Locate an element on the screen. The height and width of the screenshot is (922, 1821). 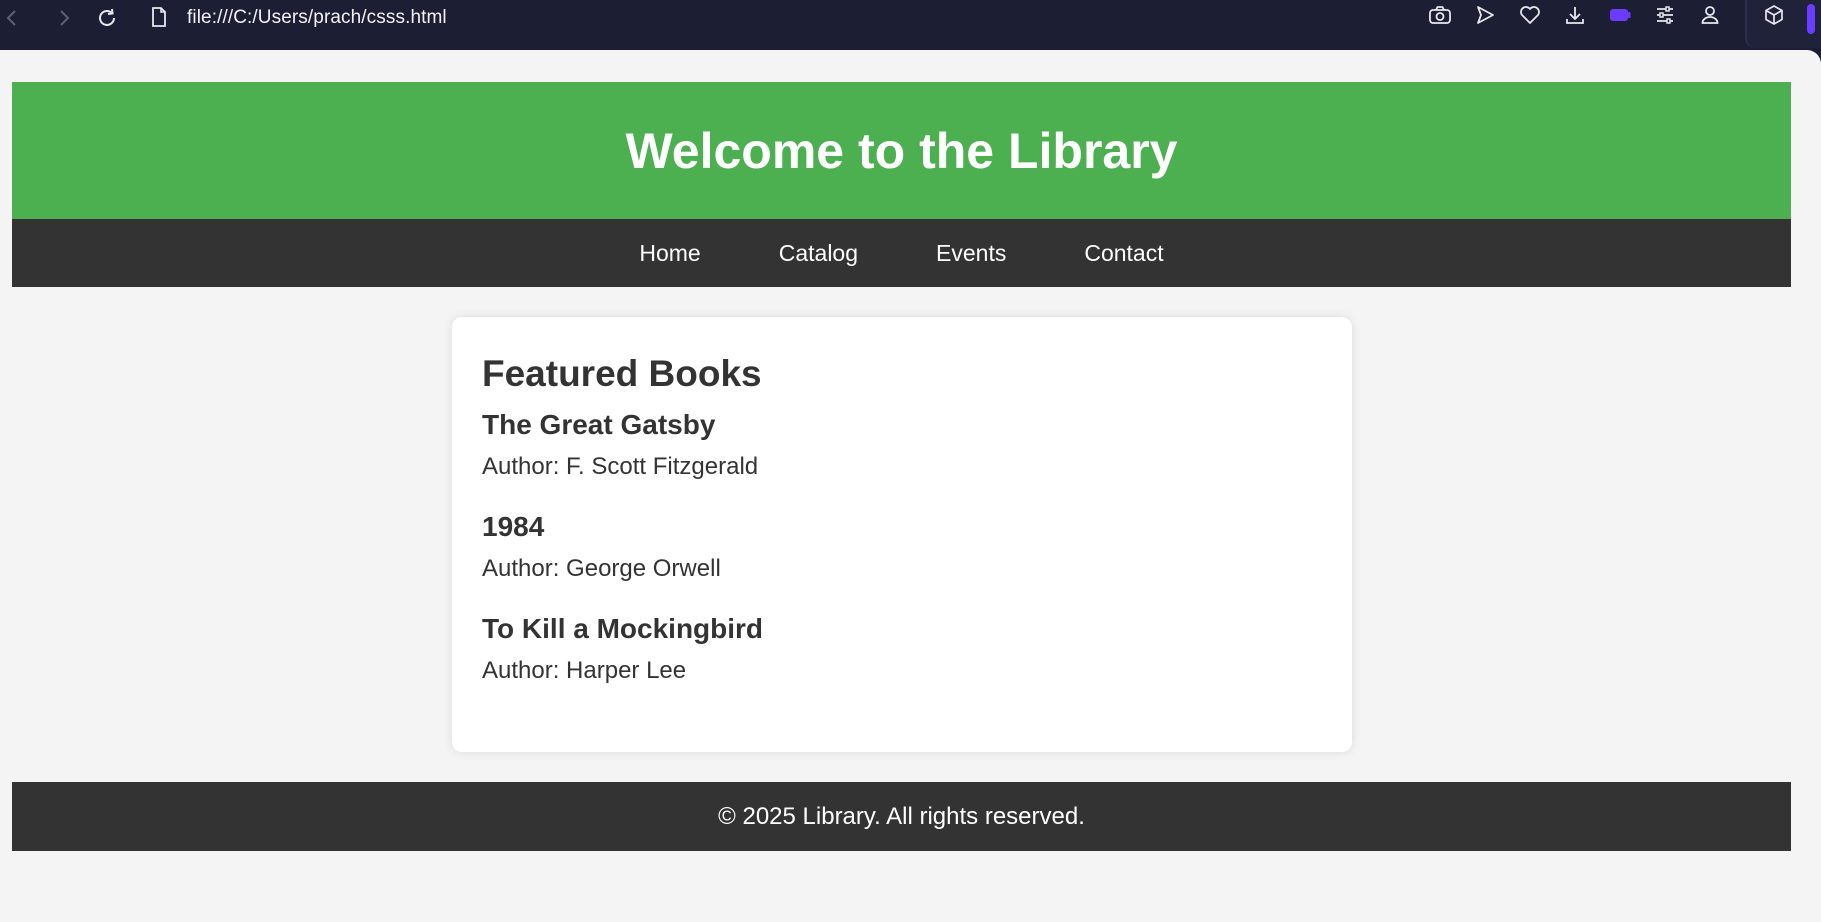
battery-icon is located at coordinates (1620, 15).